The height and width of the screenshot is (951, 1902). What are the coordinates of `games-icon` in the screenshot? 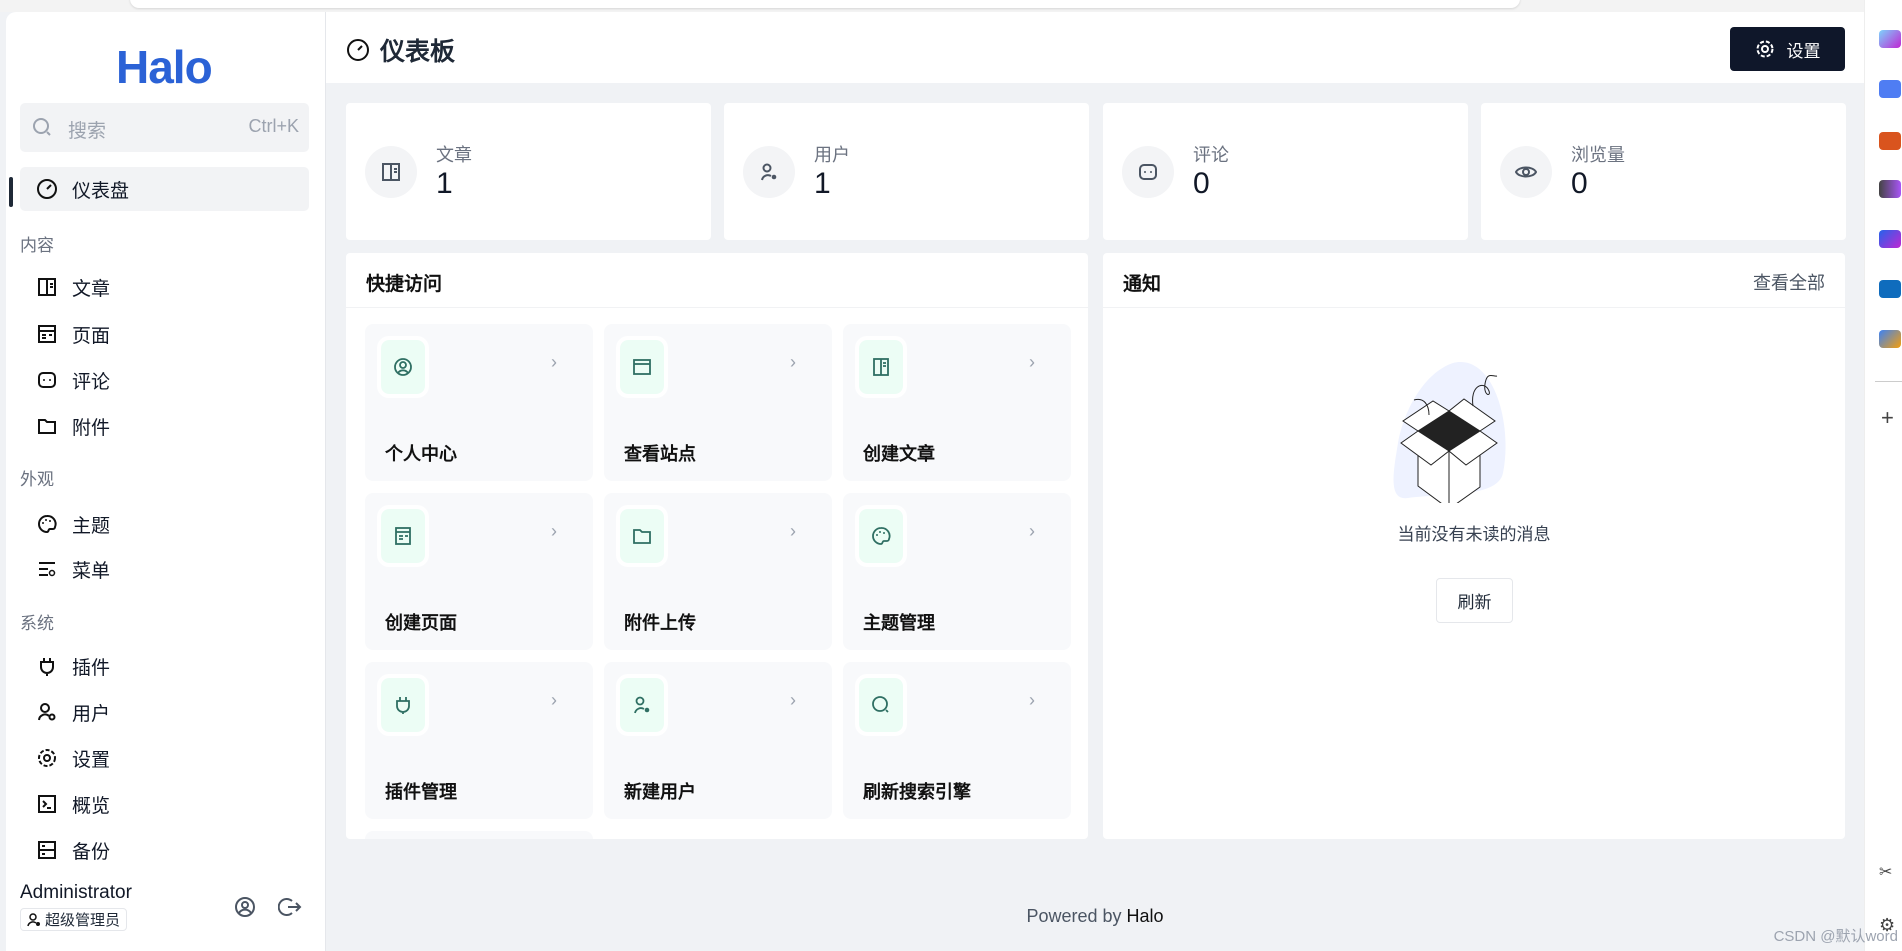 It's located at (1890, 189).